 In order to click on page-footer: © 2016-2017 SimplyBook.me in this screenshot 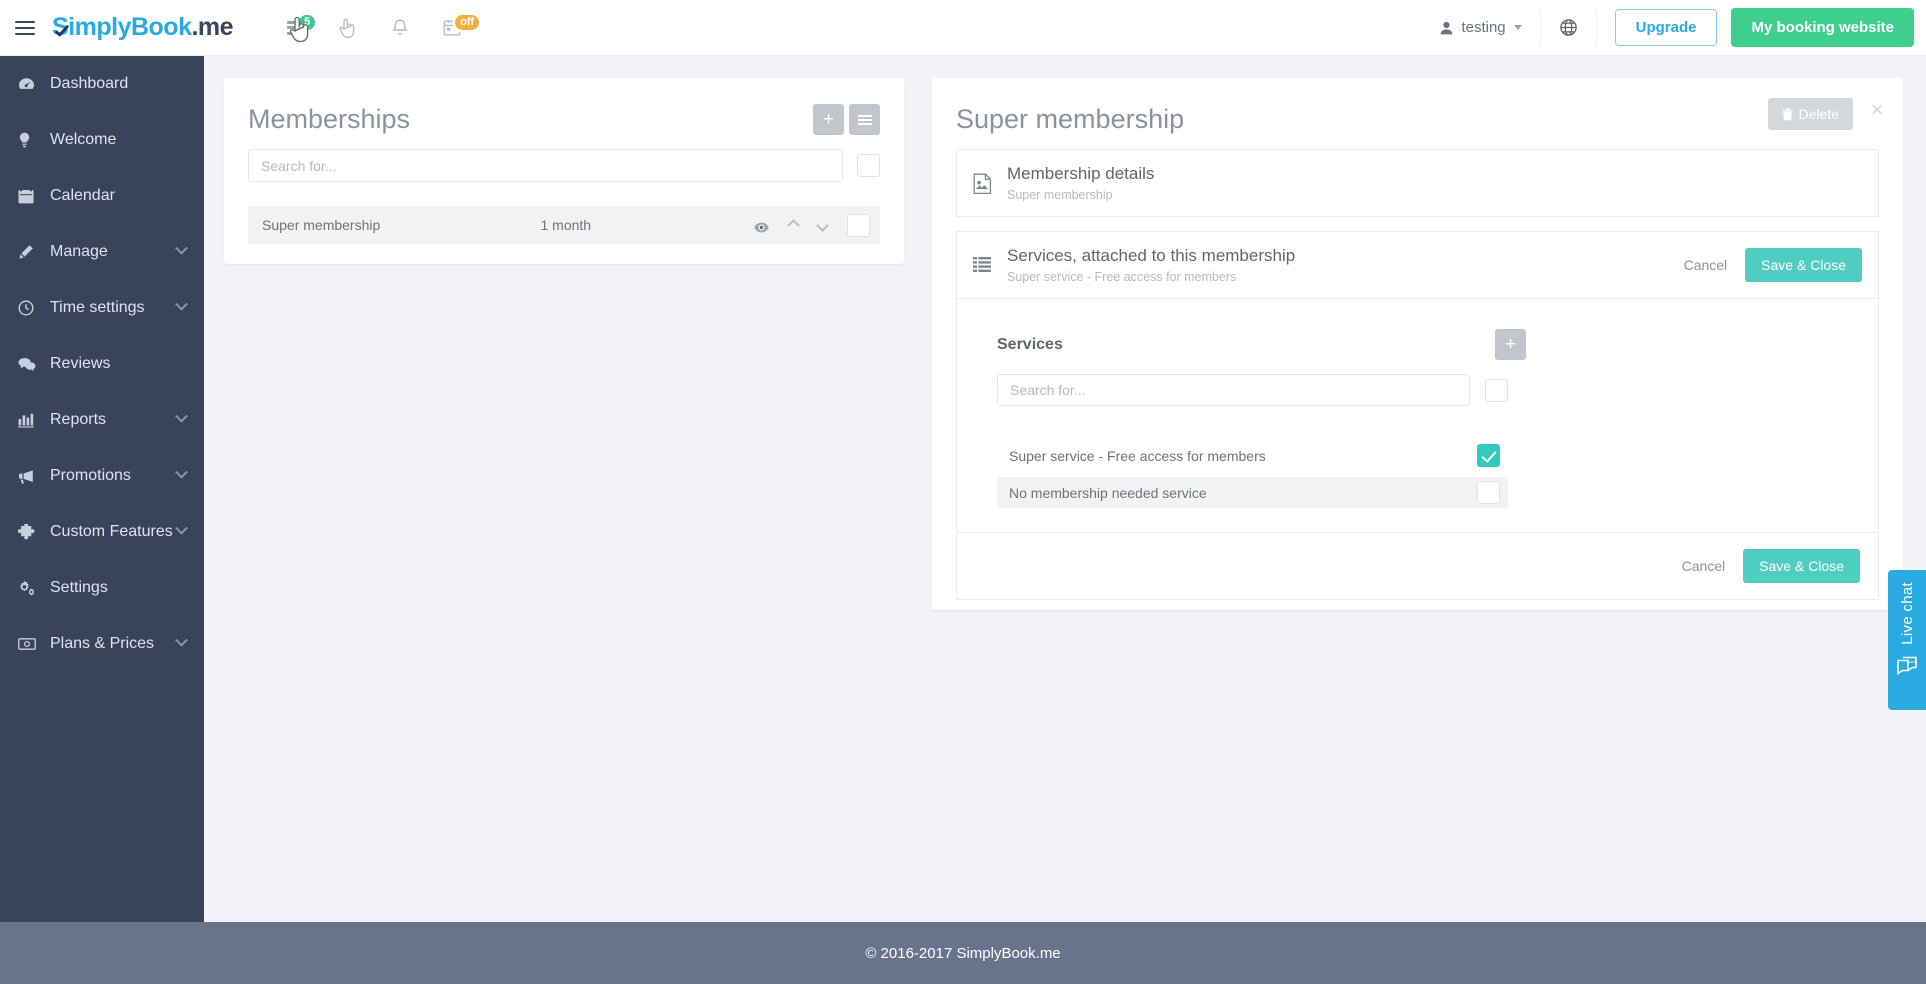, I will do `click(963, 953)`.